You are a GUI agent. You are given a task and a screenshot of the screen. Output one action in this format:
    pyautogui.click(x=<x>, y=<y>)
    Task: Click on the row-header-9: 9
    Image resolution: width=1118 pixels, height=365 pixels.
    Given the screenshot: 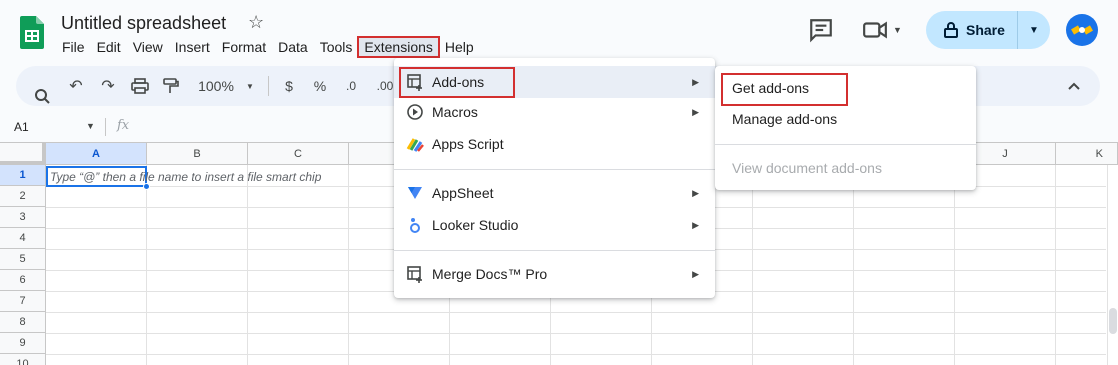 What is the action you would take?
    pyautogui.click(x=23, y=343)
    